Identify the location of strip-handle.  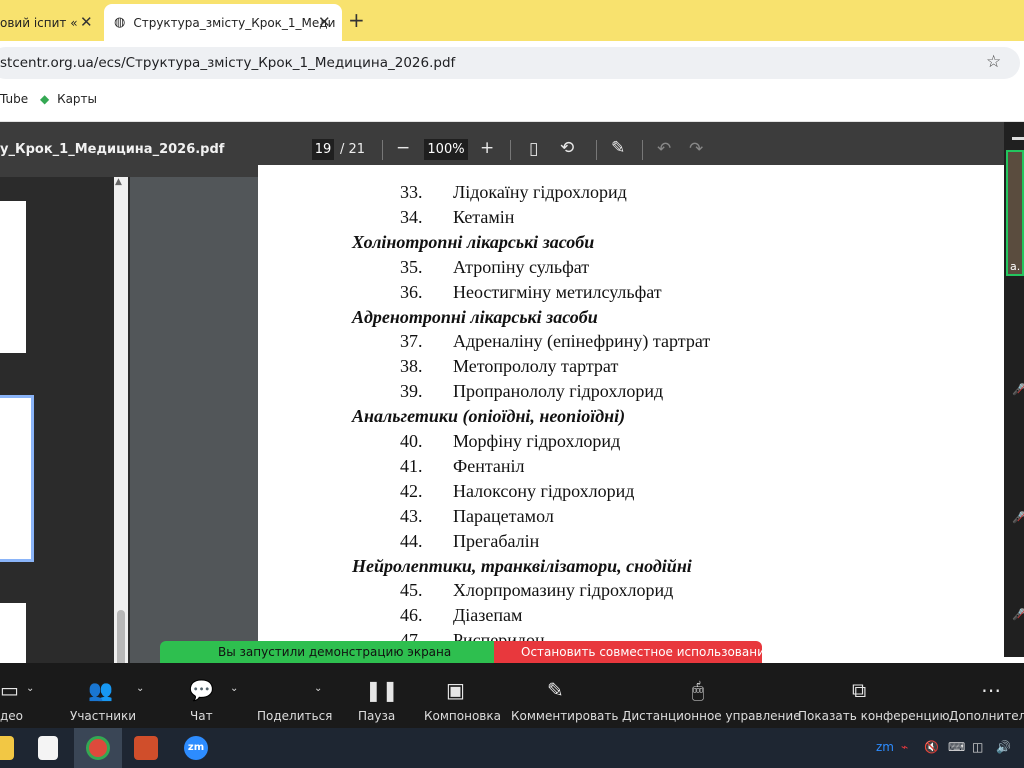
(1018, 138).